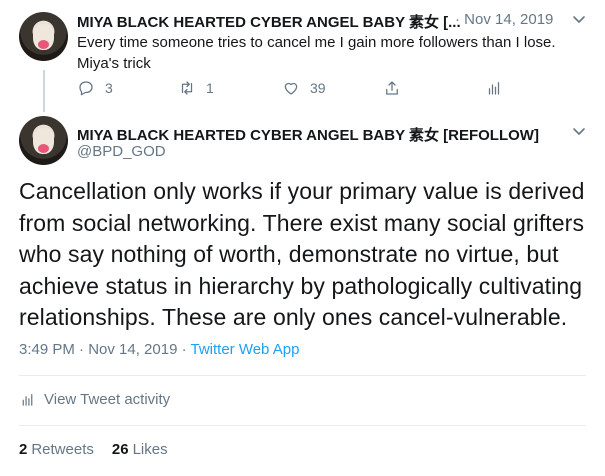  Describe the element at coordinates (107, 399) in the screenshot. I see `activity-label: View Tweet activity` at that location.